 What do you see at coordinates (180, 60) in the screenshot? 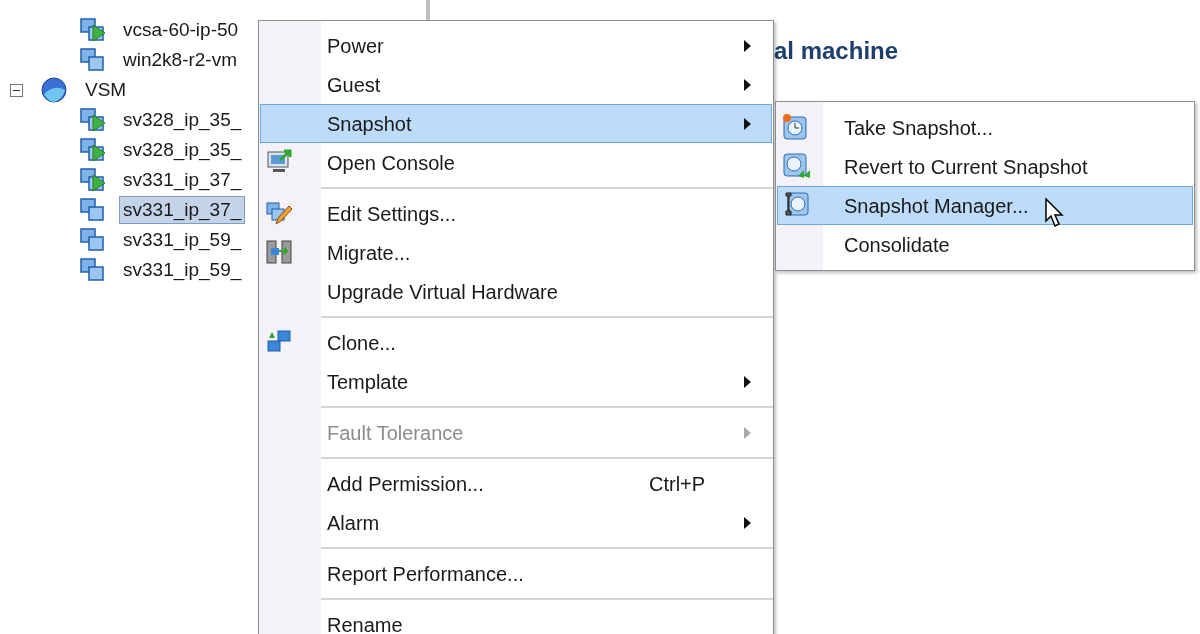
I see `tree-item: win2k8-r2-vm` at bounding box center [180, 60].